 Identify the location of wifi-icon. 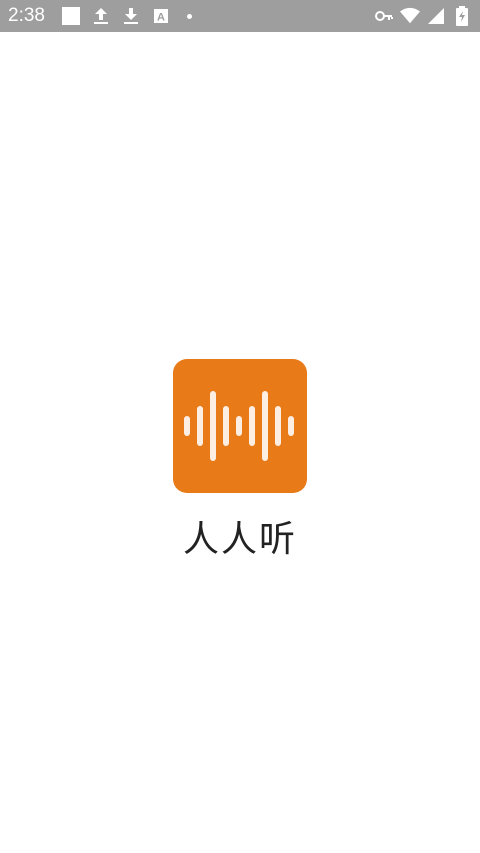
(410, 16).